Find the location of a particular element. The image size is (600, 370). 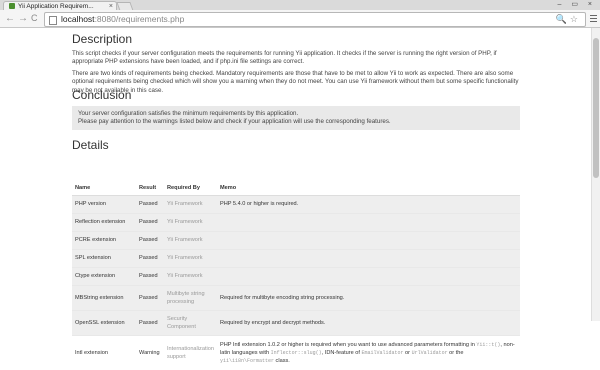

menu-icon is located at coordinates (593, 18).